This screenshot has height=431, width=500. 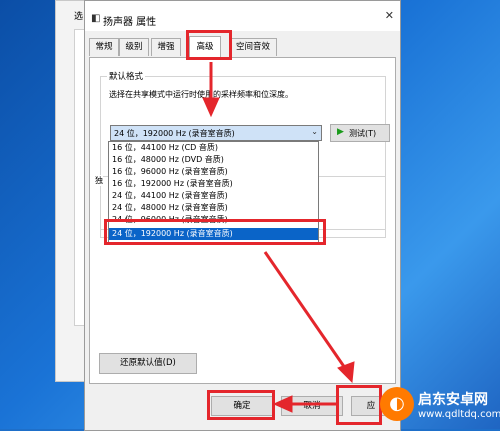 What do you see at coordinates (213, 208) in the screenshot?
I see `sample-rate-option: 24 位，48000 Hz (录音室音质)` at bounding box center [213, 208].